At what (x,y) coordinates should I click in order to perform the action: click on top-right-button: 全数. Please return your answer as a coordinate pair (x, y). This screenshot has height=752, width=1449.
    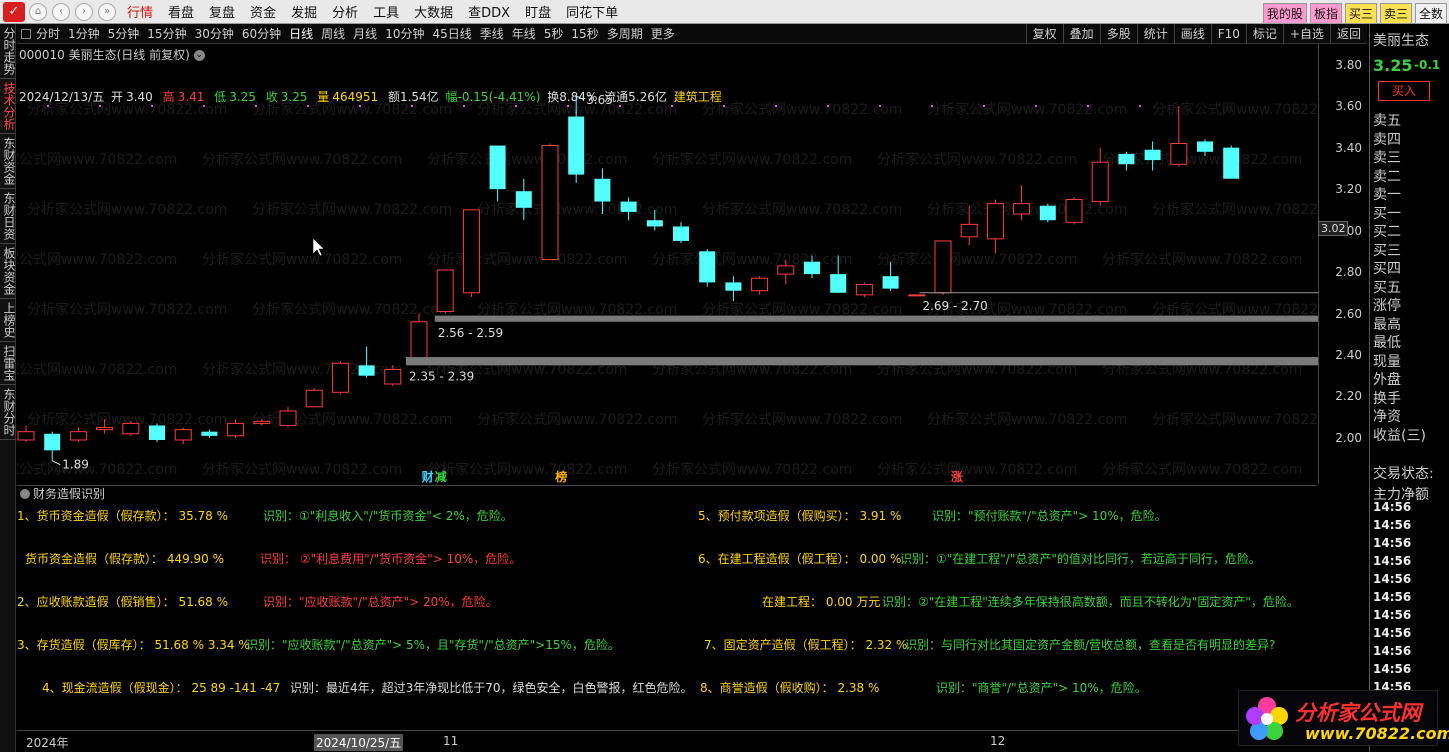
    Looking at the image, I should click on (1430, 13).